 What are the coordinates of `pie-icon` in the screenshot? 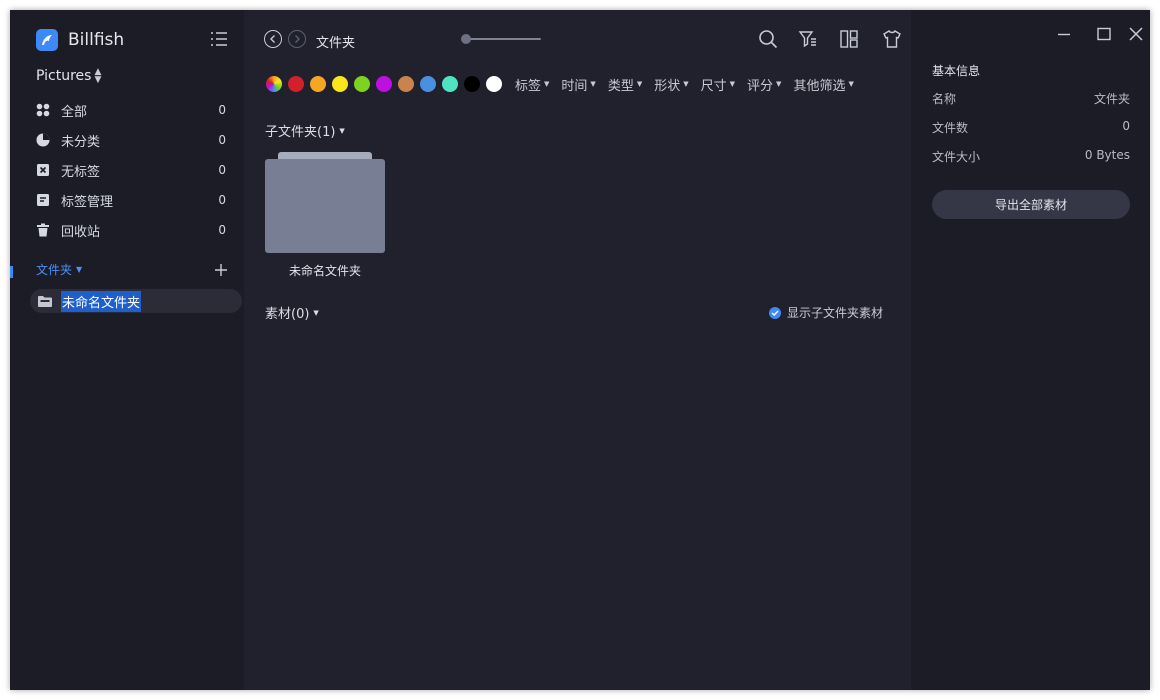 It's located at (43, 140).